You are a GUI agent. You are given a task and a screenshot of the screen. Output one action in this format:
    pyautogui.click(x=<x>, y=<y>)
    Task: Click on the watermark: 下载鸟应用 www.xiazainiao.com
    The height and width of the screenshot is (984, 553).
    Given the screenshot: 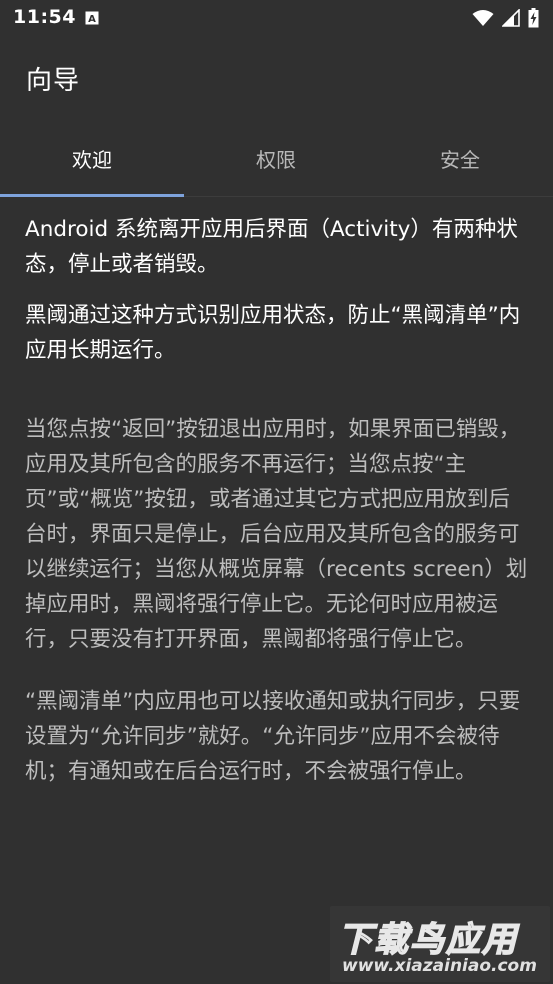 What is the action you would take?
    pyautogui.click(x=440, y=944)
    